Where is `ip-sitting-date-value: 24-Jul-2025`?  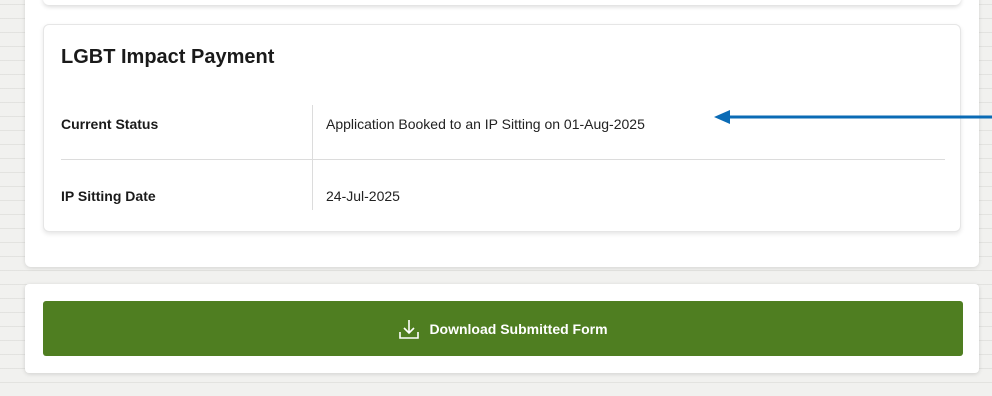
ip-sitting-date-value: 24-Jul-2025 is located at coordinates (363, 196).